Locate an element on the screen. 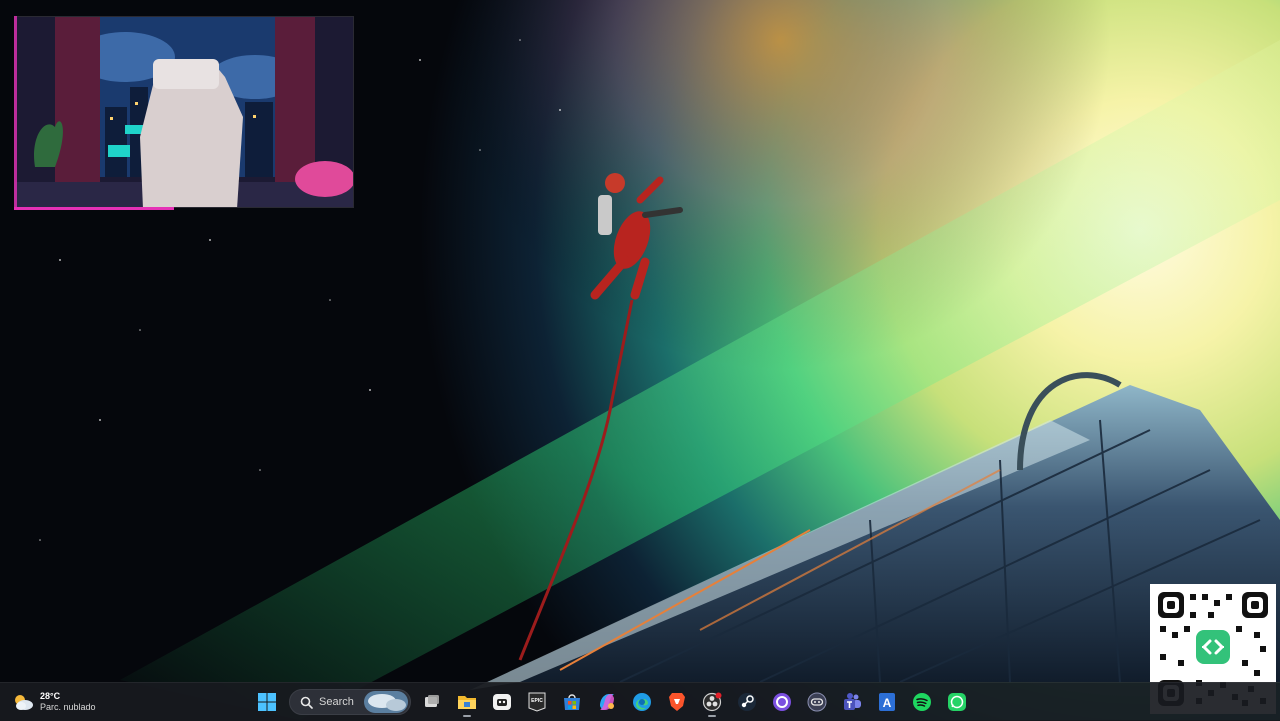  lofi-bedroom-scene is located at coordinates (184, 112).